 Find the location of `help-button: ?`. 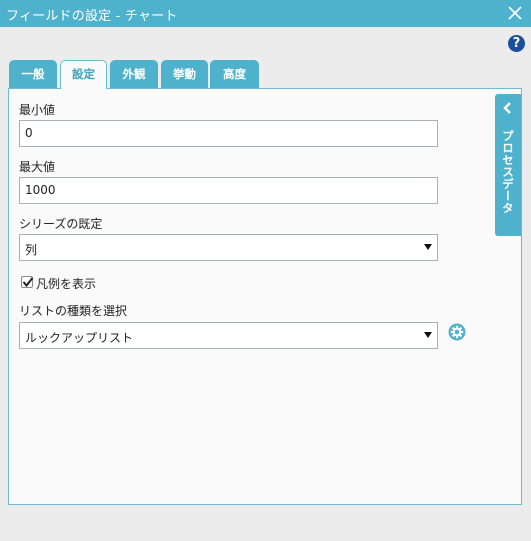

help-button: ? is located at coordinates (516, 43).